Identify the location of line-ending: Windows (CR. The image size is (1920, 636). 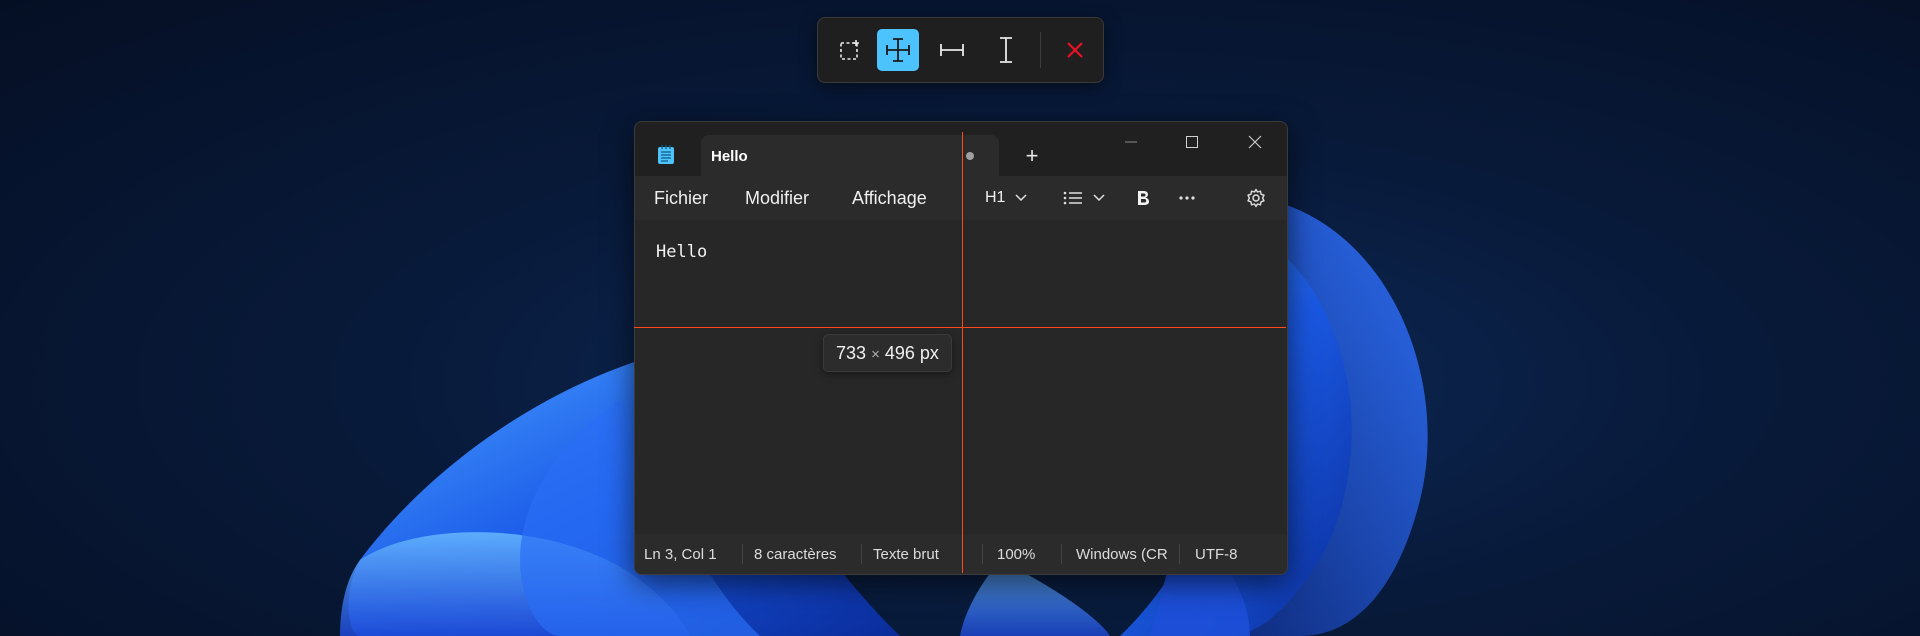
(1123, 554).